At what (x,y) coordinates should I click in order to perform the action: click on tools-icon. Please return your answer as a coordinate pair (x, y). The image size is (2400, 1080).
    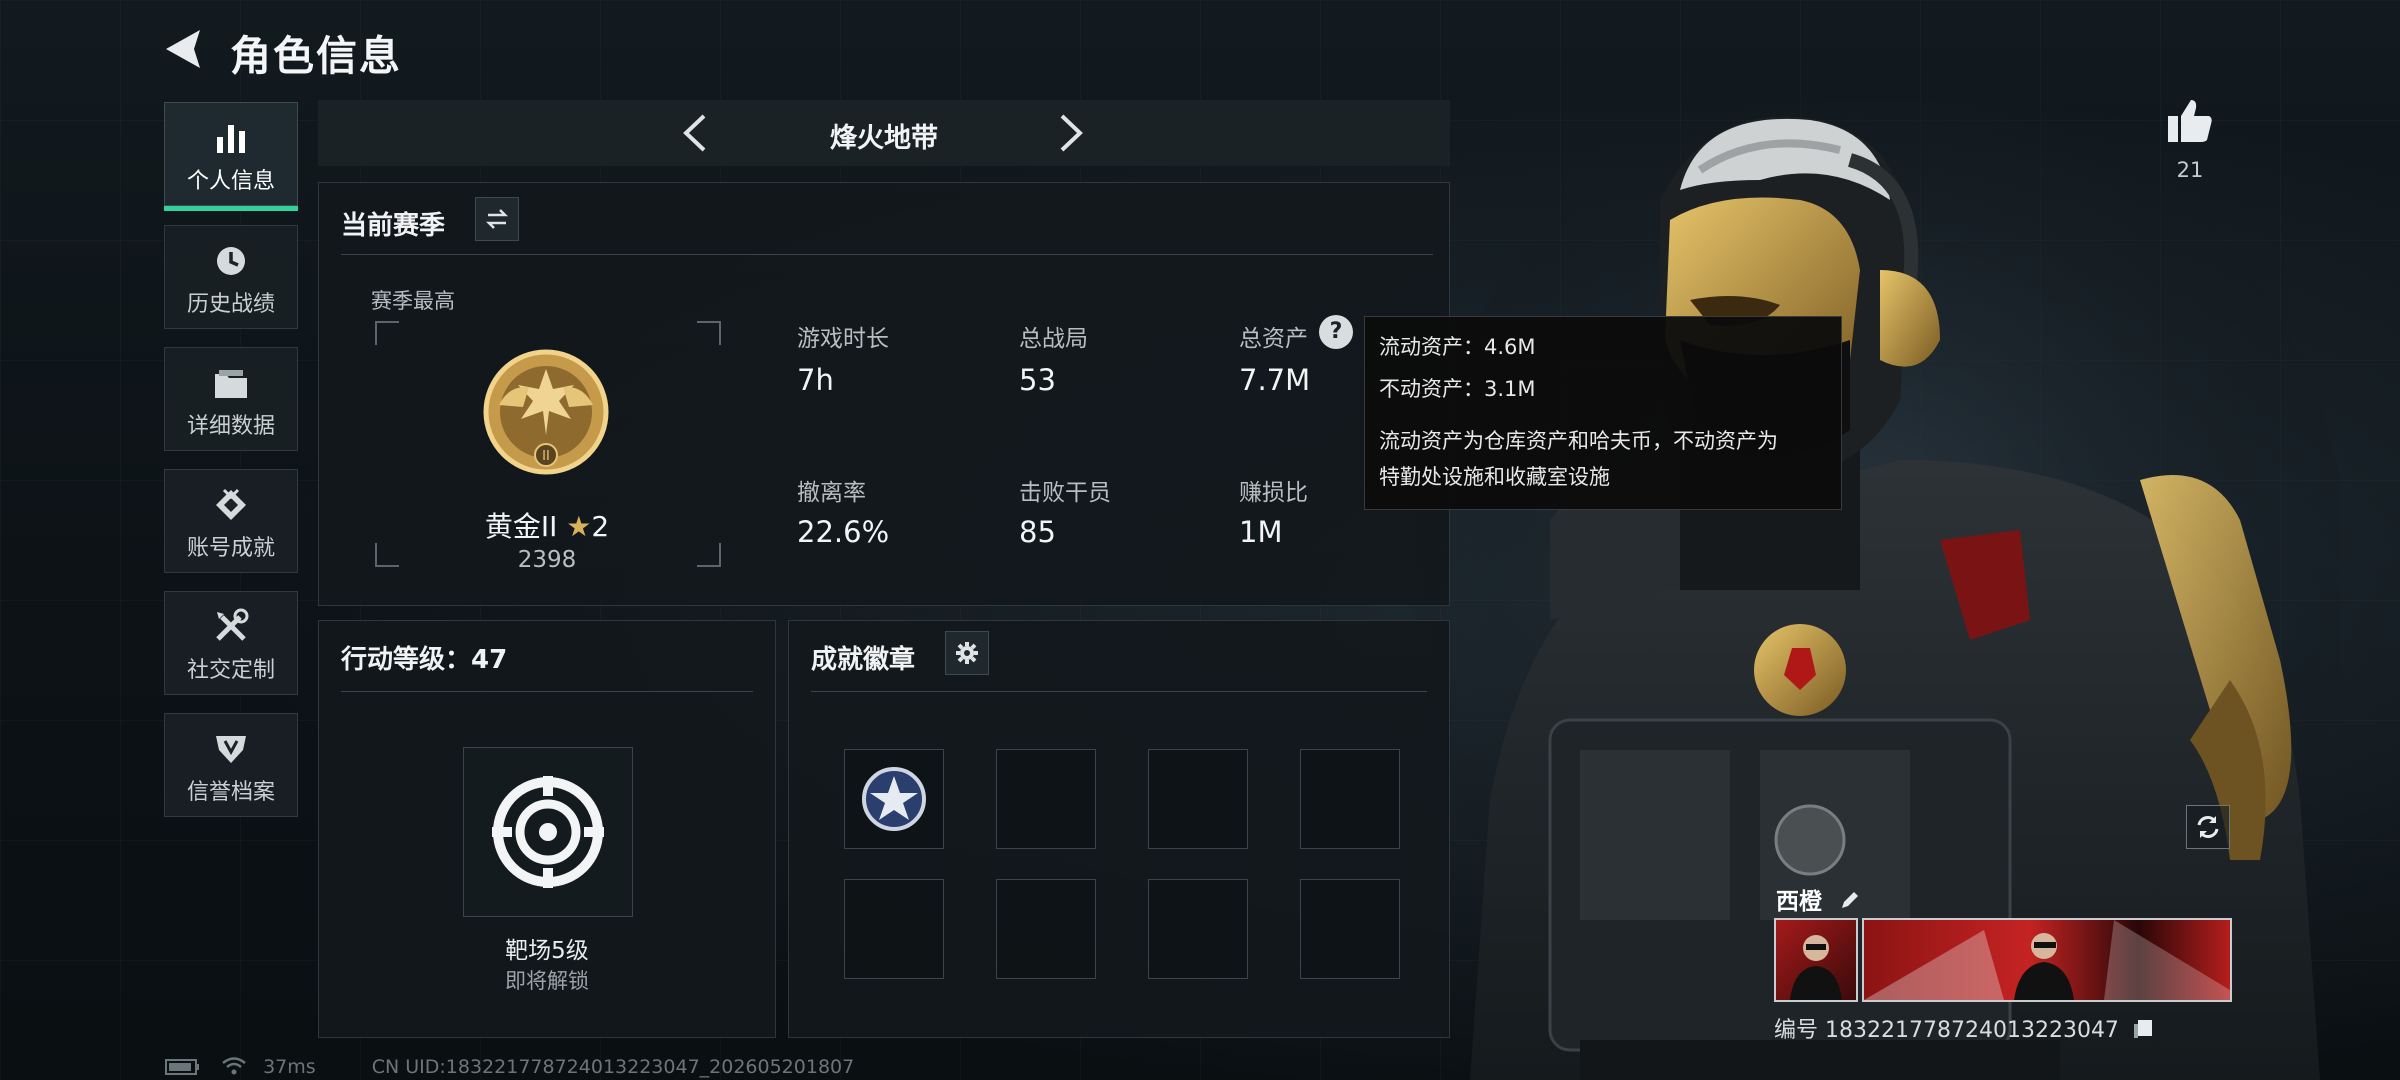
    Looking at the image, I should click on (232, 624).